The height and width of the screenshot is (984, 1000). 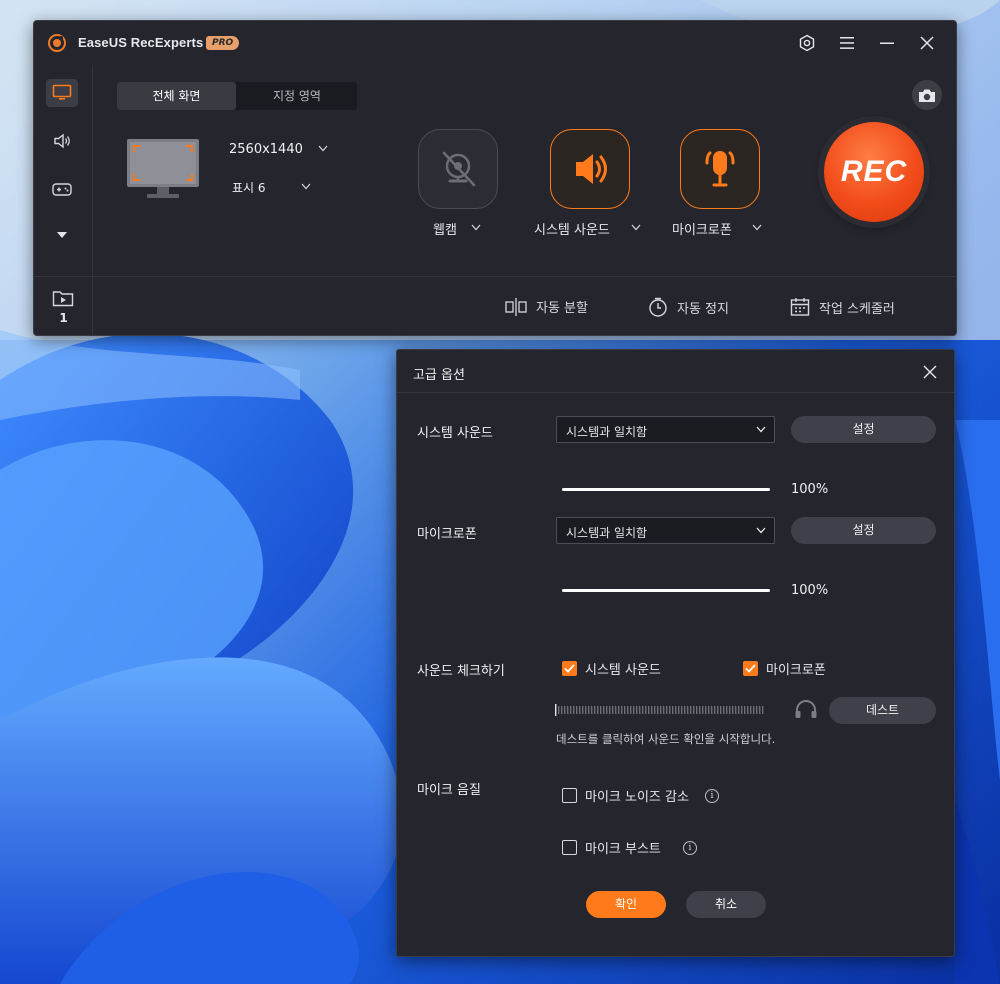 I want to click on triangle-down-icon, so click(x=62, y=235).